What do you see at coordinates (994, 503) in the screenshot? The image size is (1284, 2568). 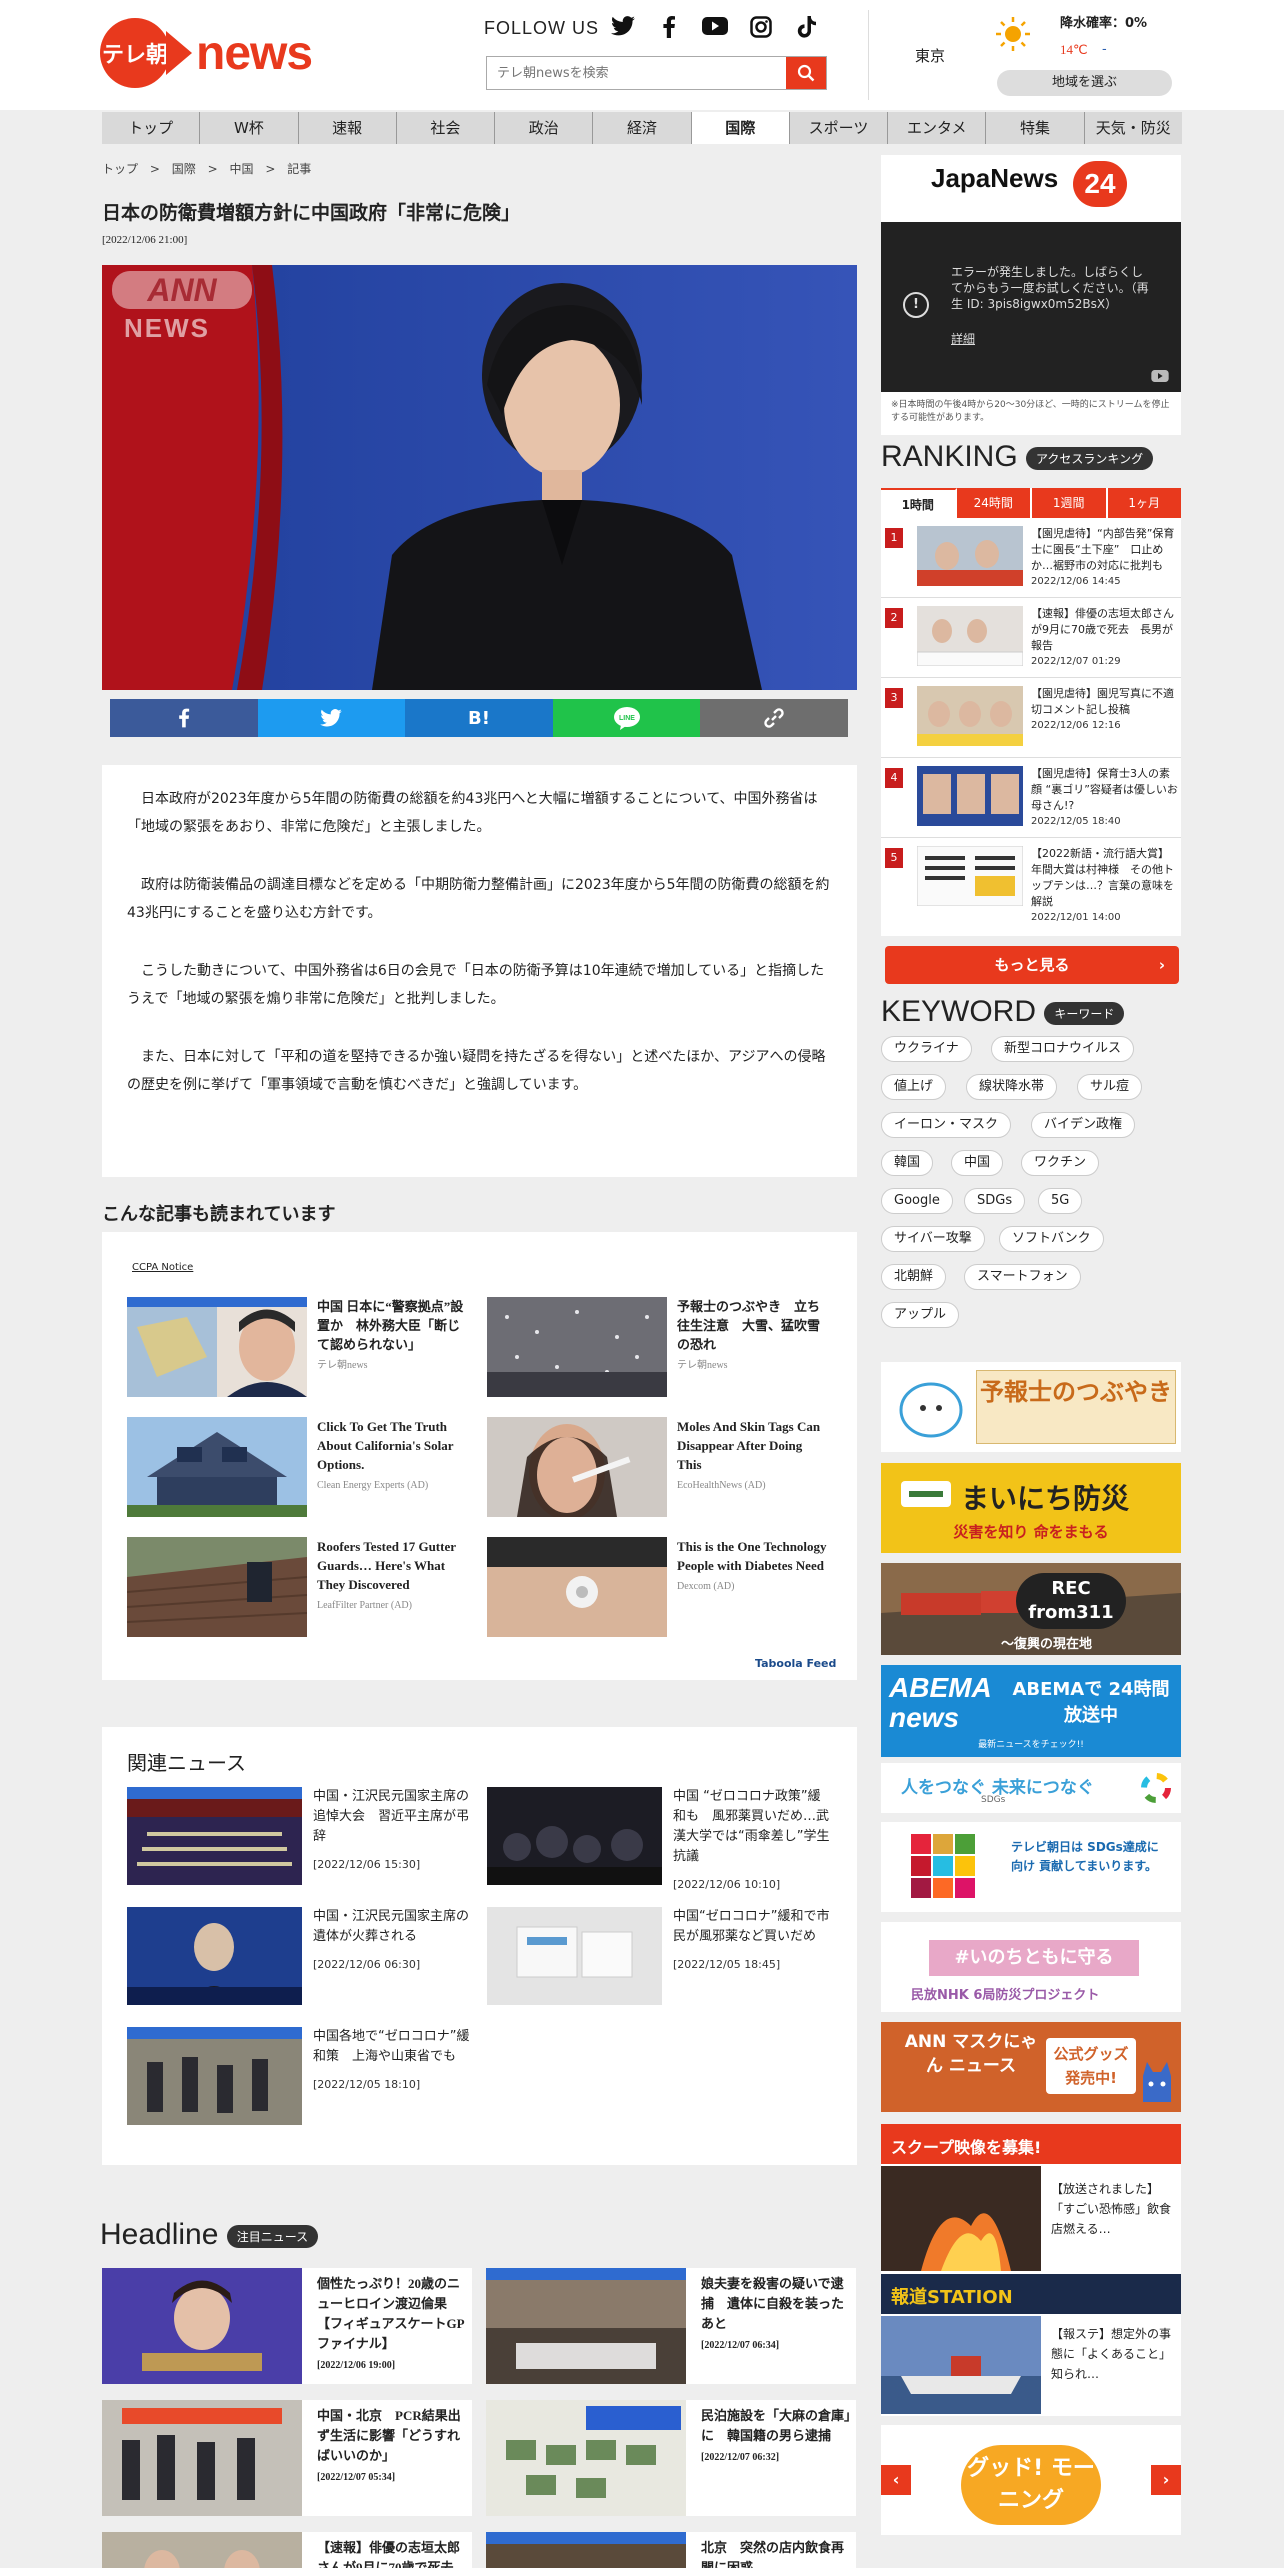 I see `tab-24hours: 24時間` at bounding box center [994, 503].